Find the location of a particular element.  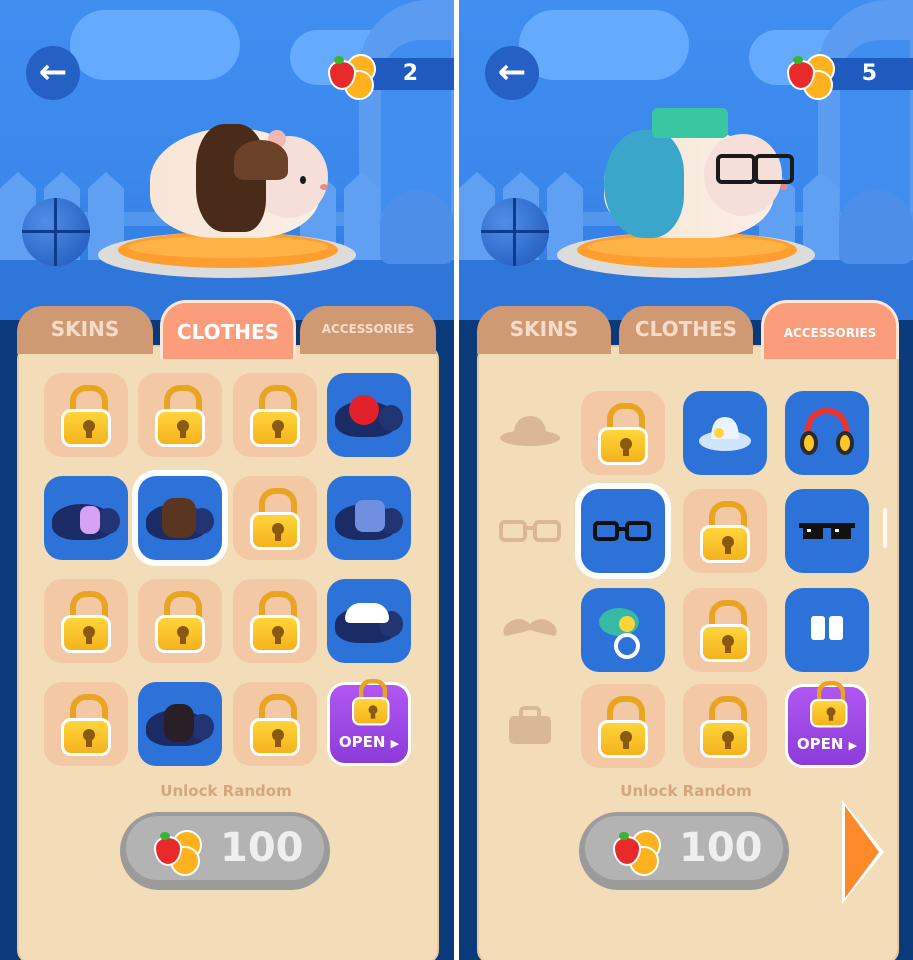

coin-count: 5 is located at coordinates (869, 73).